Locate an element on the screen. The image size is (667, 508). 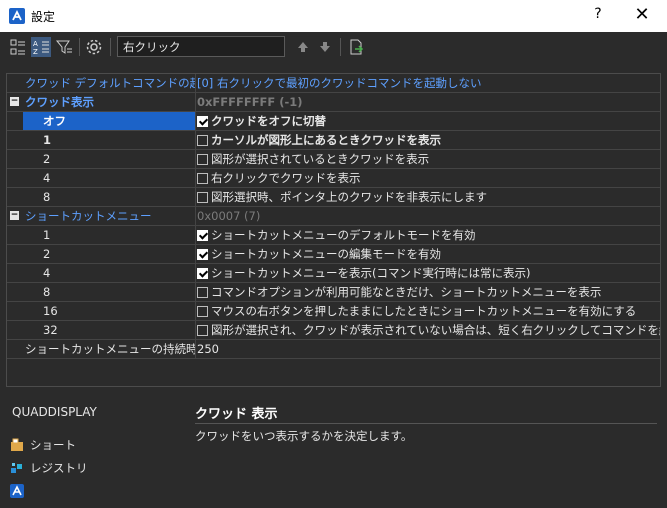
property-value-text: 図形が選択されているときクワッドを表示 is located at coordinates (320, 159).